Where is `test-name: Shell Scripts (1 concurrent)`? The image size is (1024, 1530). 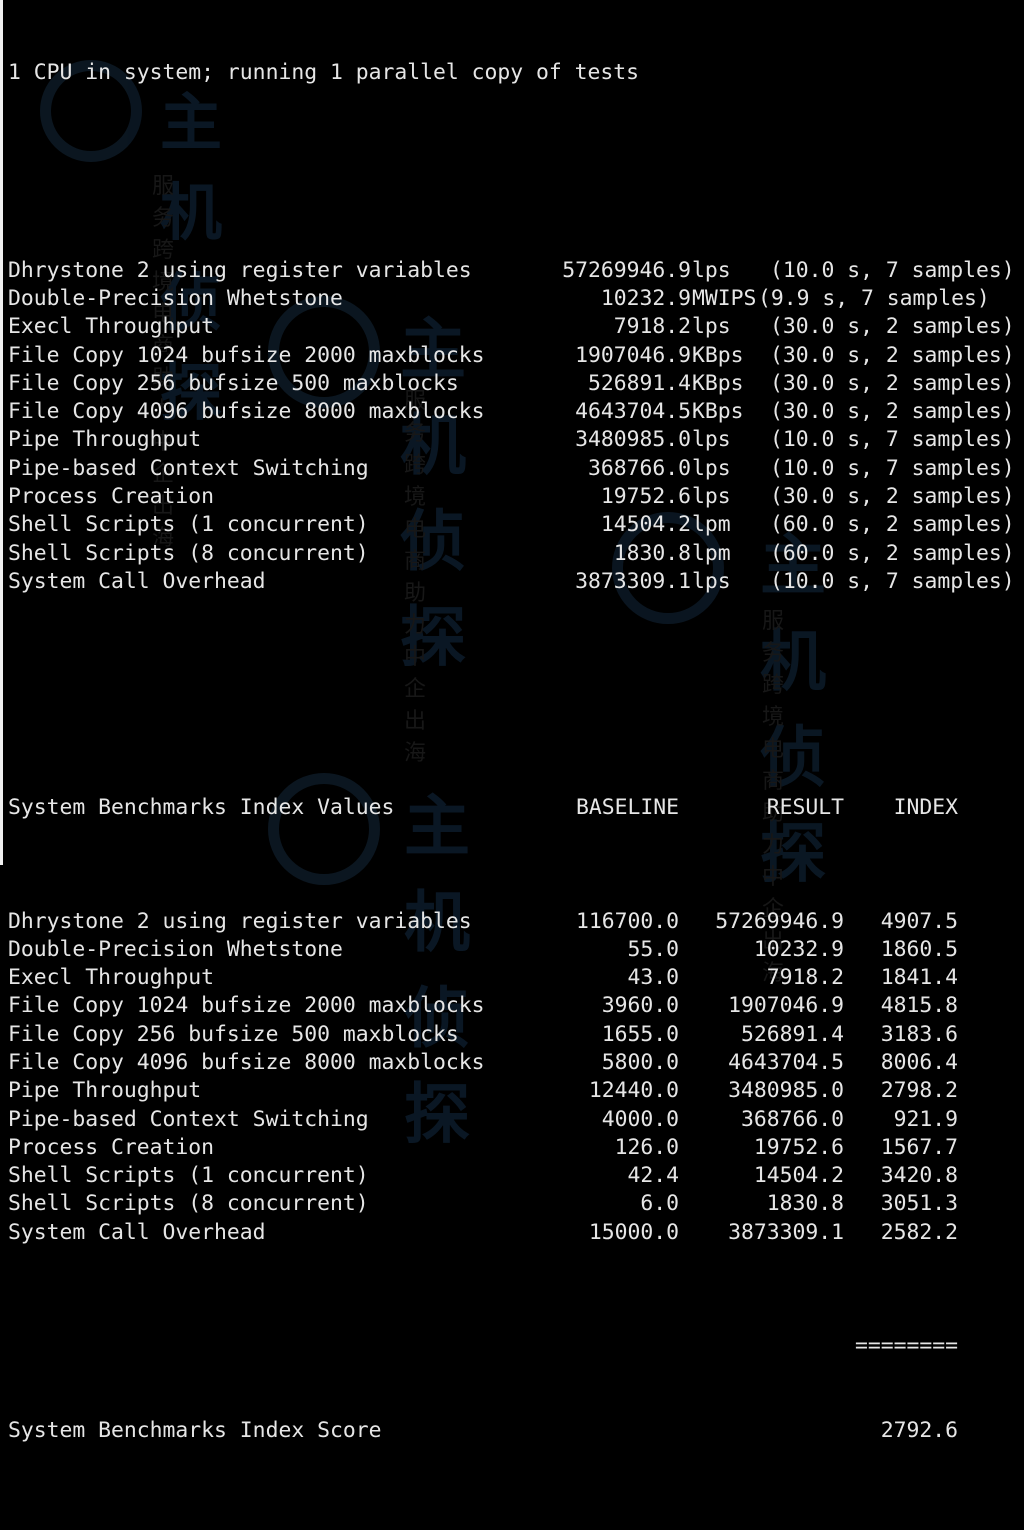 test-name: Shell Scripts (1 concurrent) is located at coordinates (188, 525).